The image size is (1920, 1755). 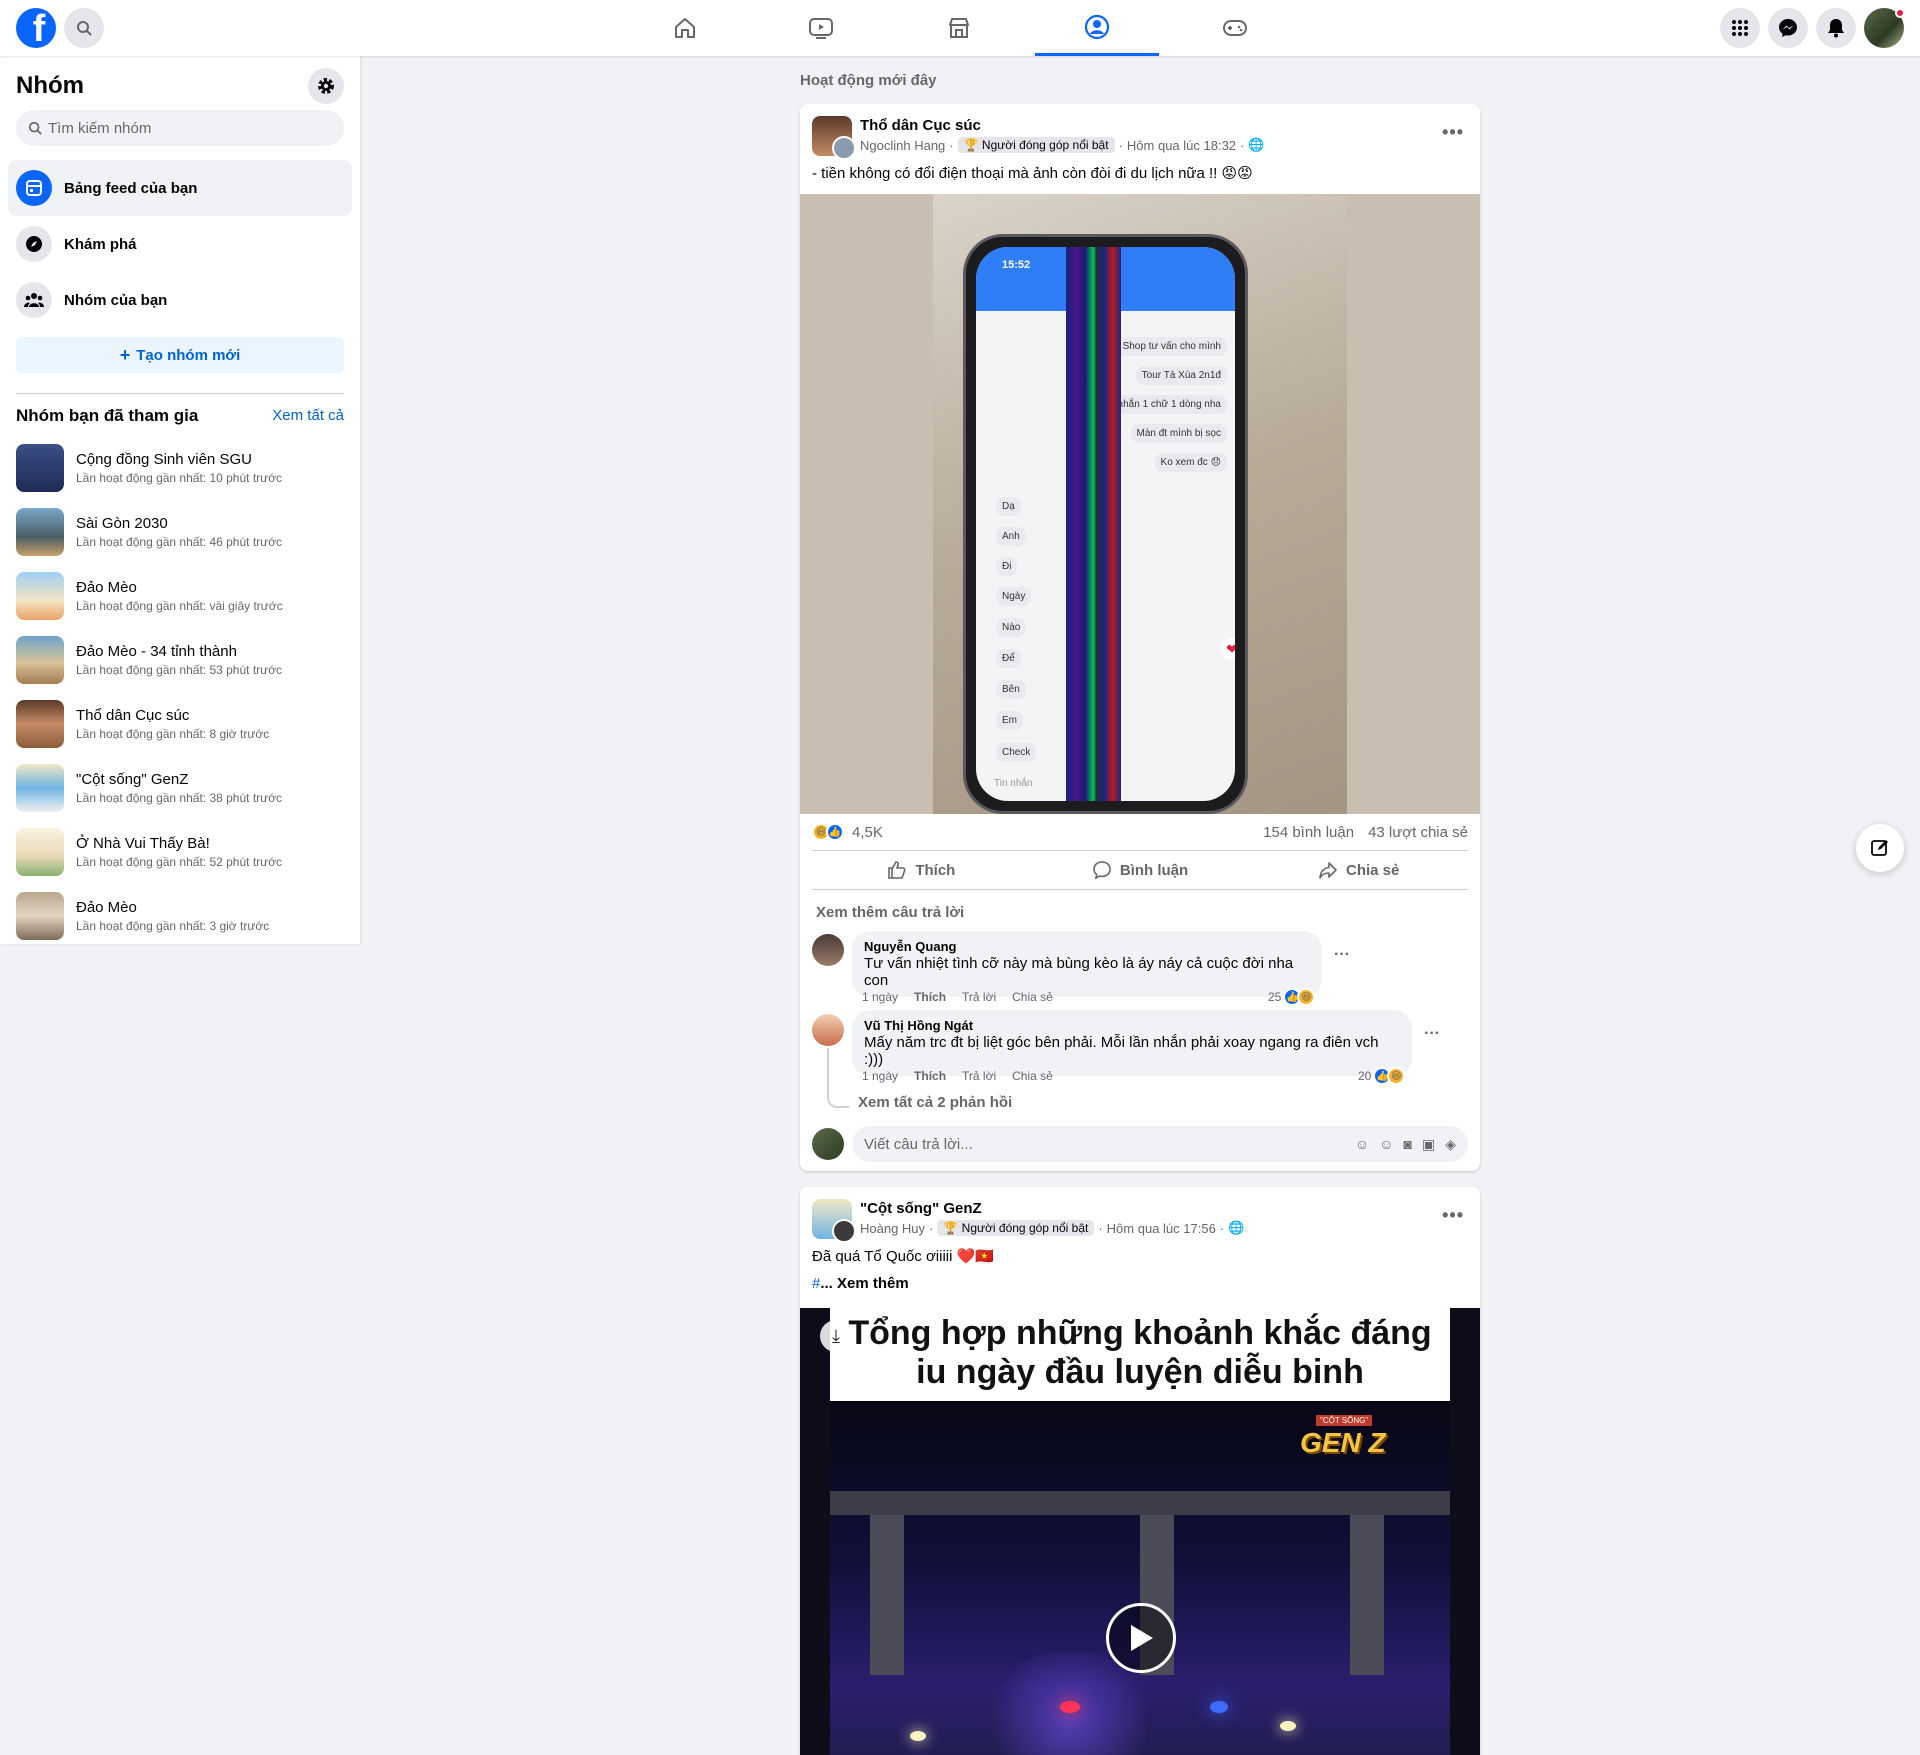 I want to click on globe-icon: 🌐, so click(x=1236, y=1227).